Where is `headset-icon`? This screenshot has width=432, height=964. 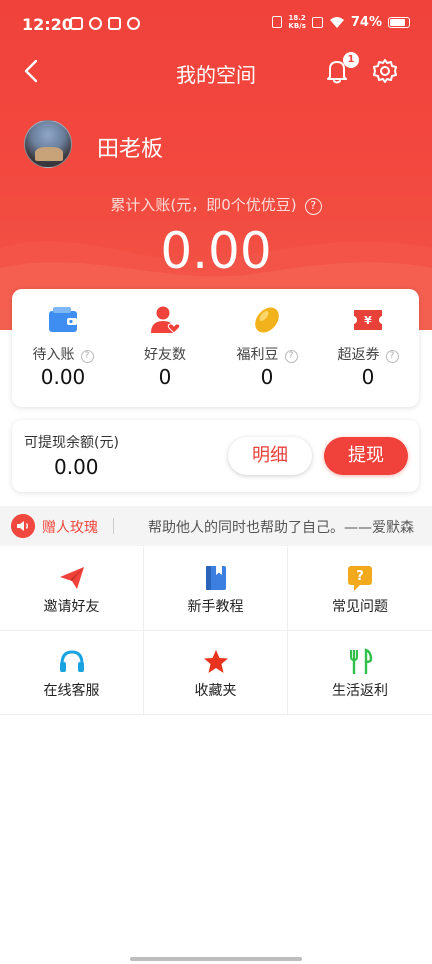
headset-icon is located at coordinates (71, 661).